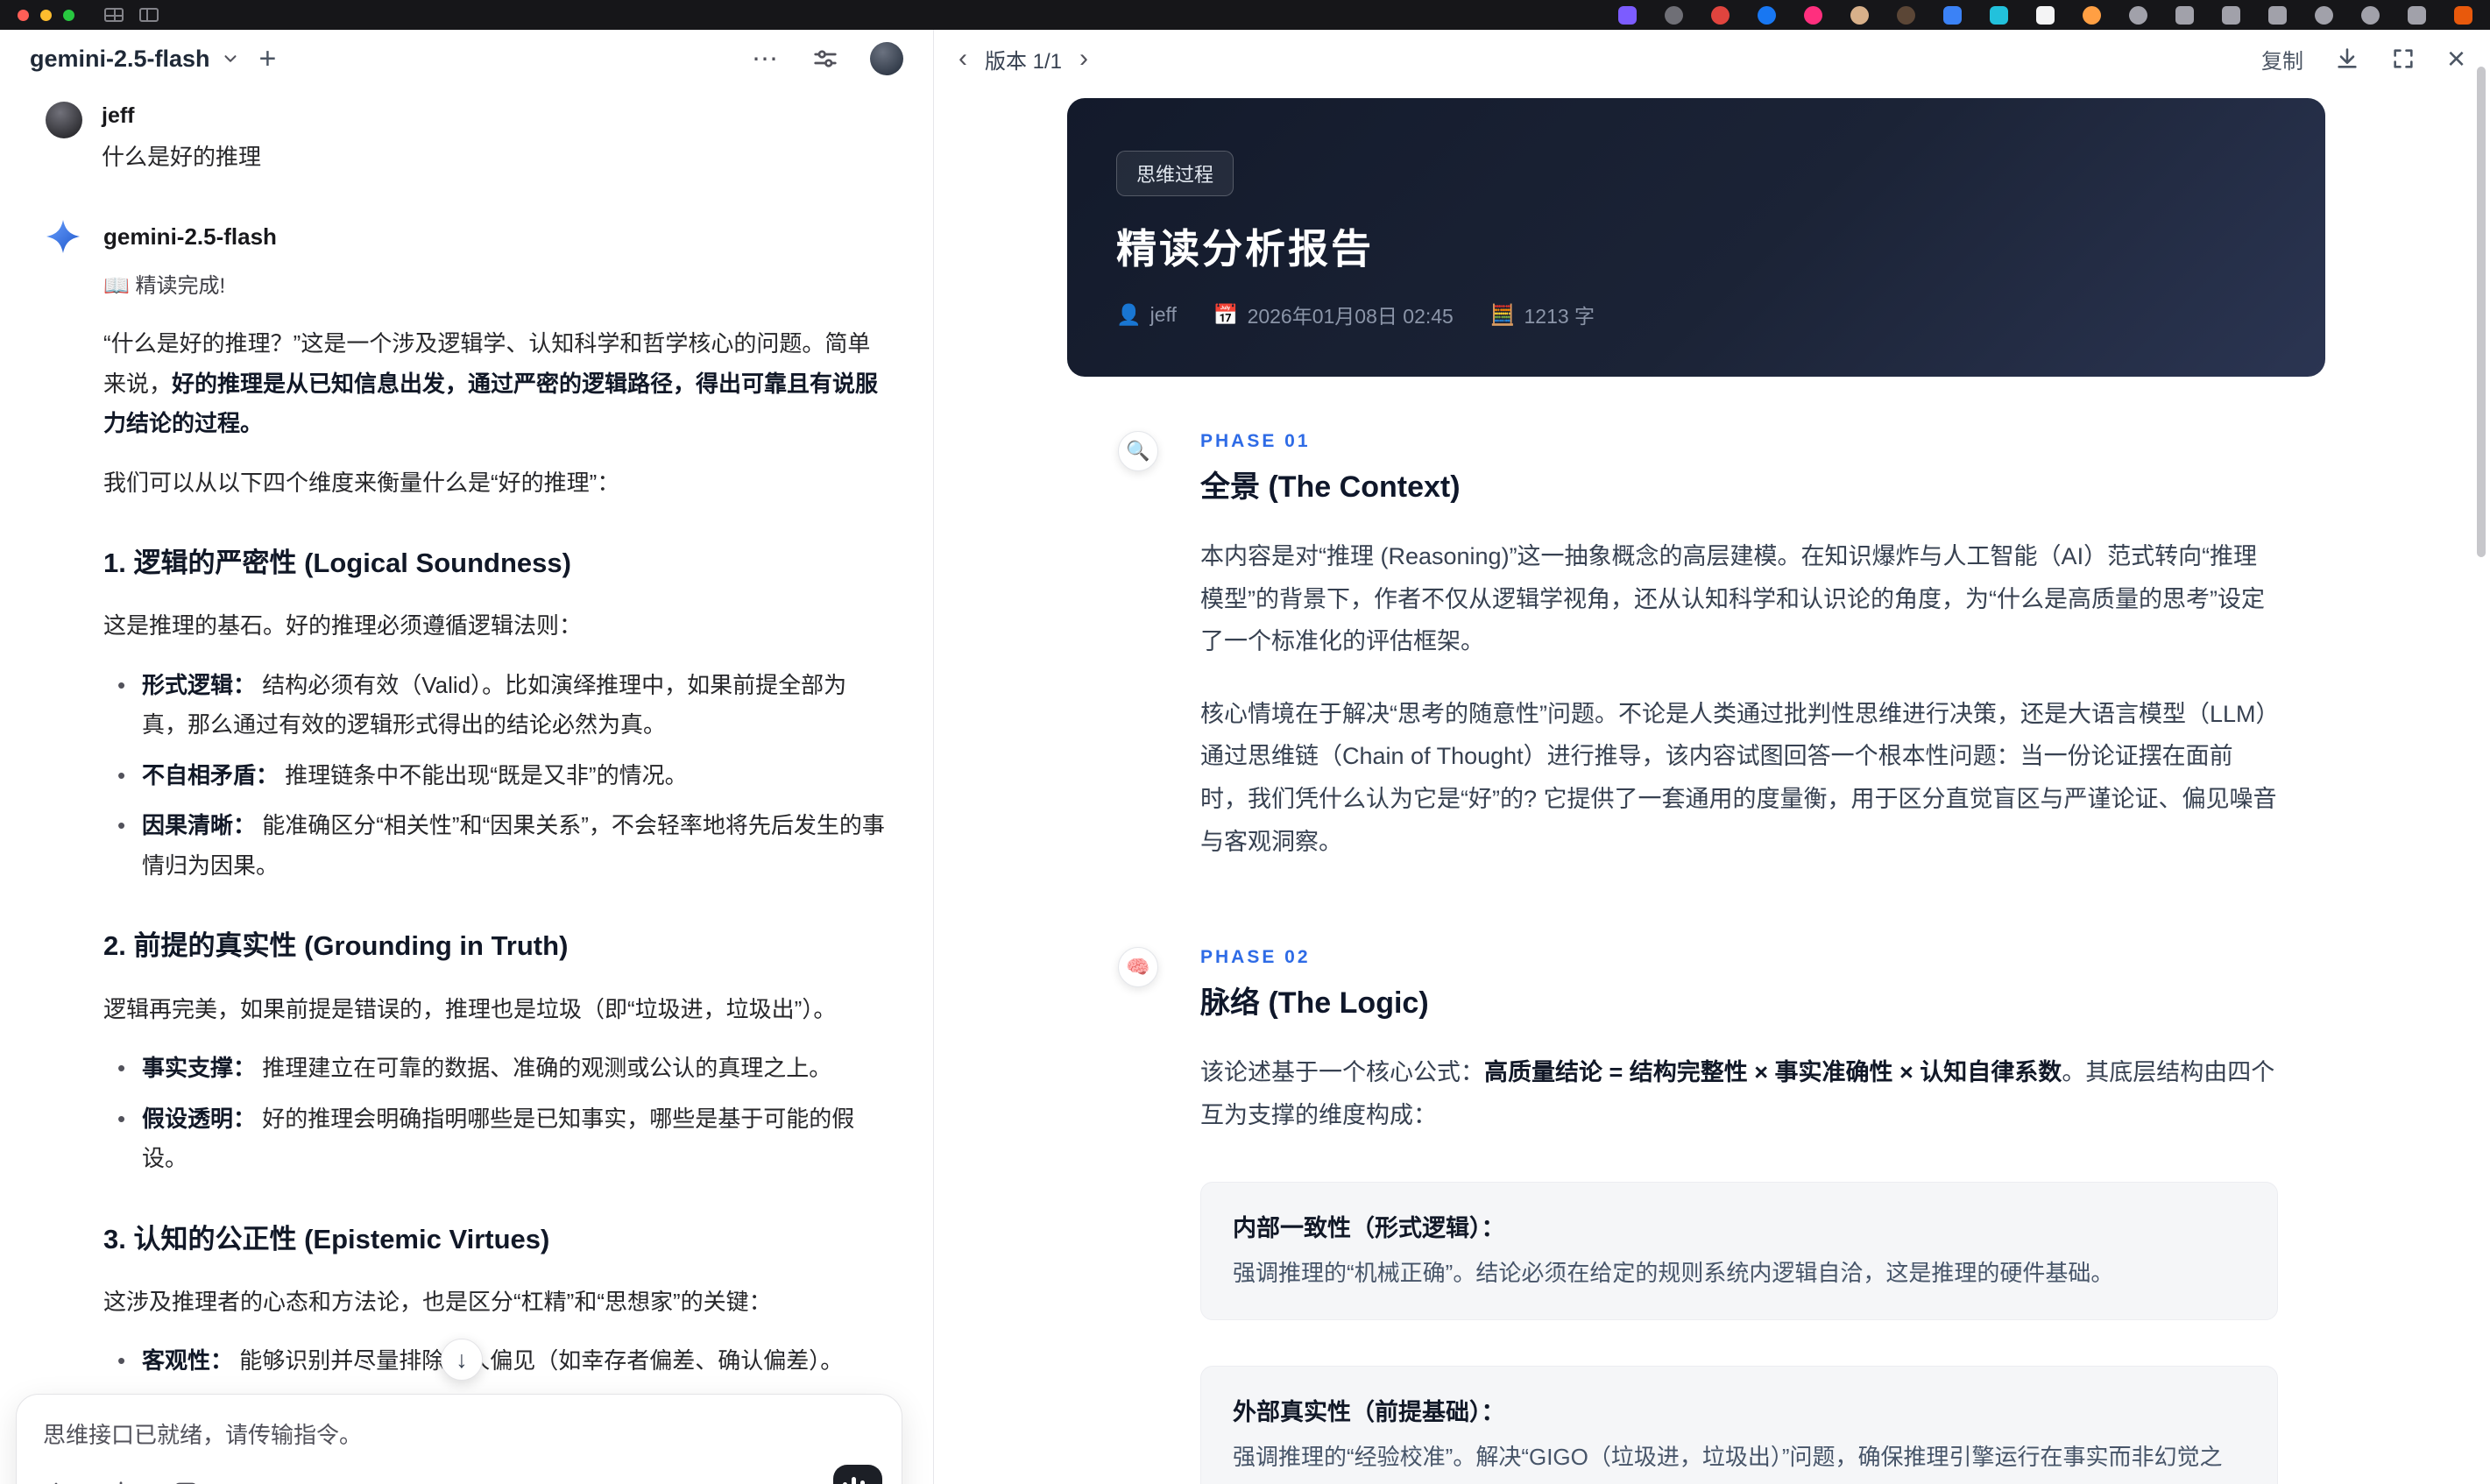  I want to click on chat-input, so click(419, 1436).